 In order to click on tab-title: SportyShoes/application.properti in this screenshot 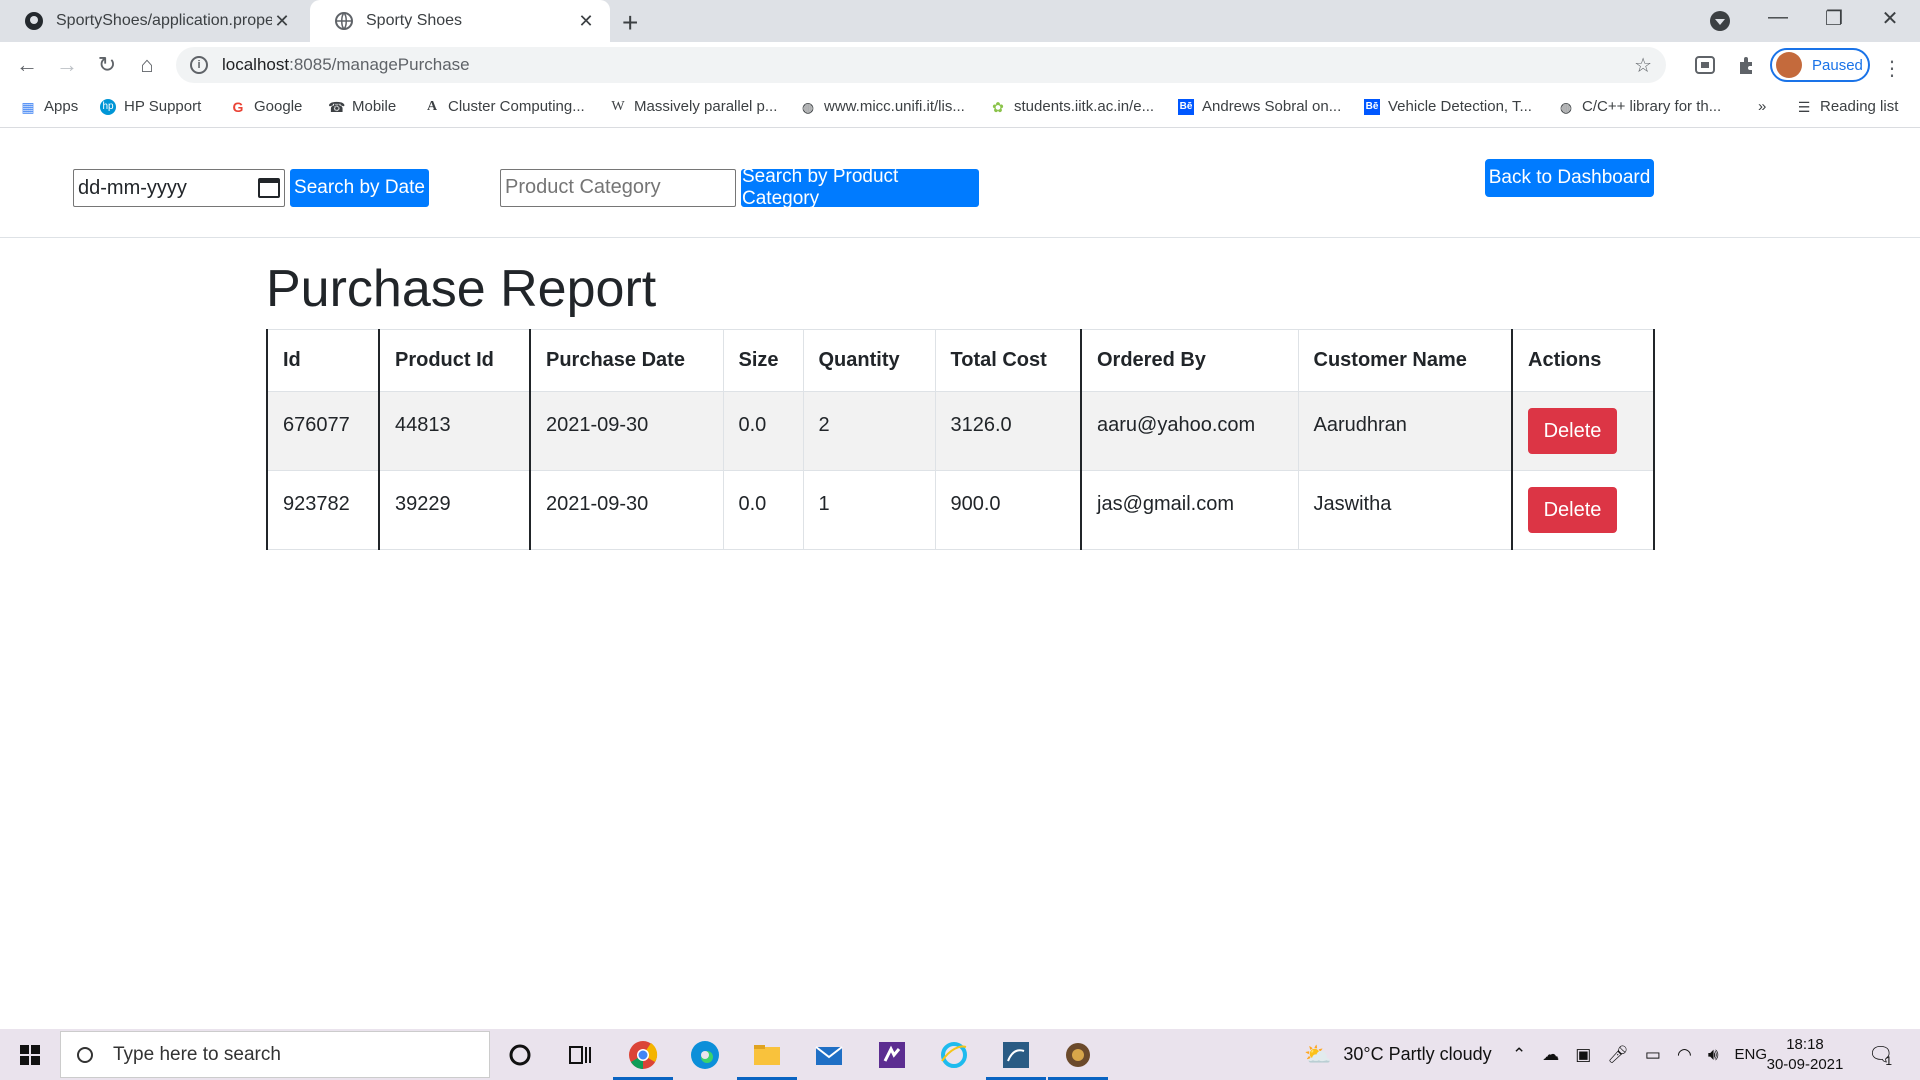, I will do `click(164, 20)`.